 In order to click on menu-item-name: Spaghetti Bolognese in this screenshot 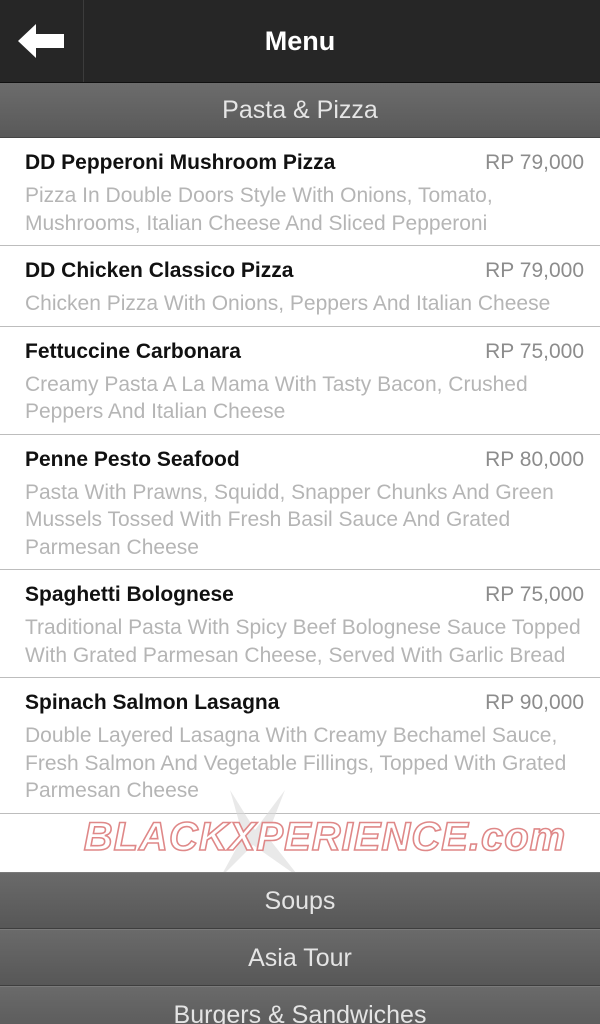, I will do `click(129, 594)`.